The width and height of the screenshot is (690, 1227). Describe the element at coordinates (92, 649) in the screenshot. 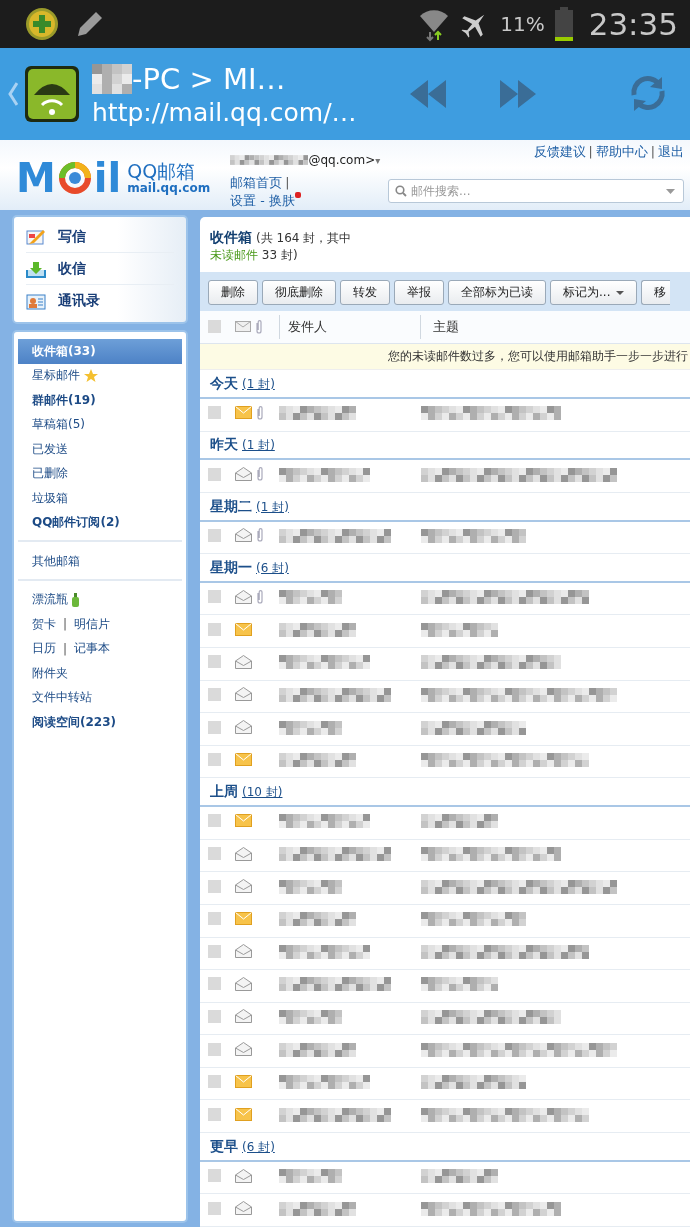

I see `folder-link: 记事本` at that location.